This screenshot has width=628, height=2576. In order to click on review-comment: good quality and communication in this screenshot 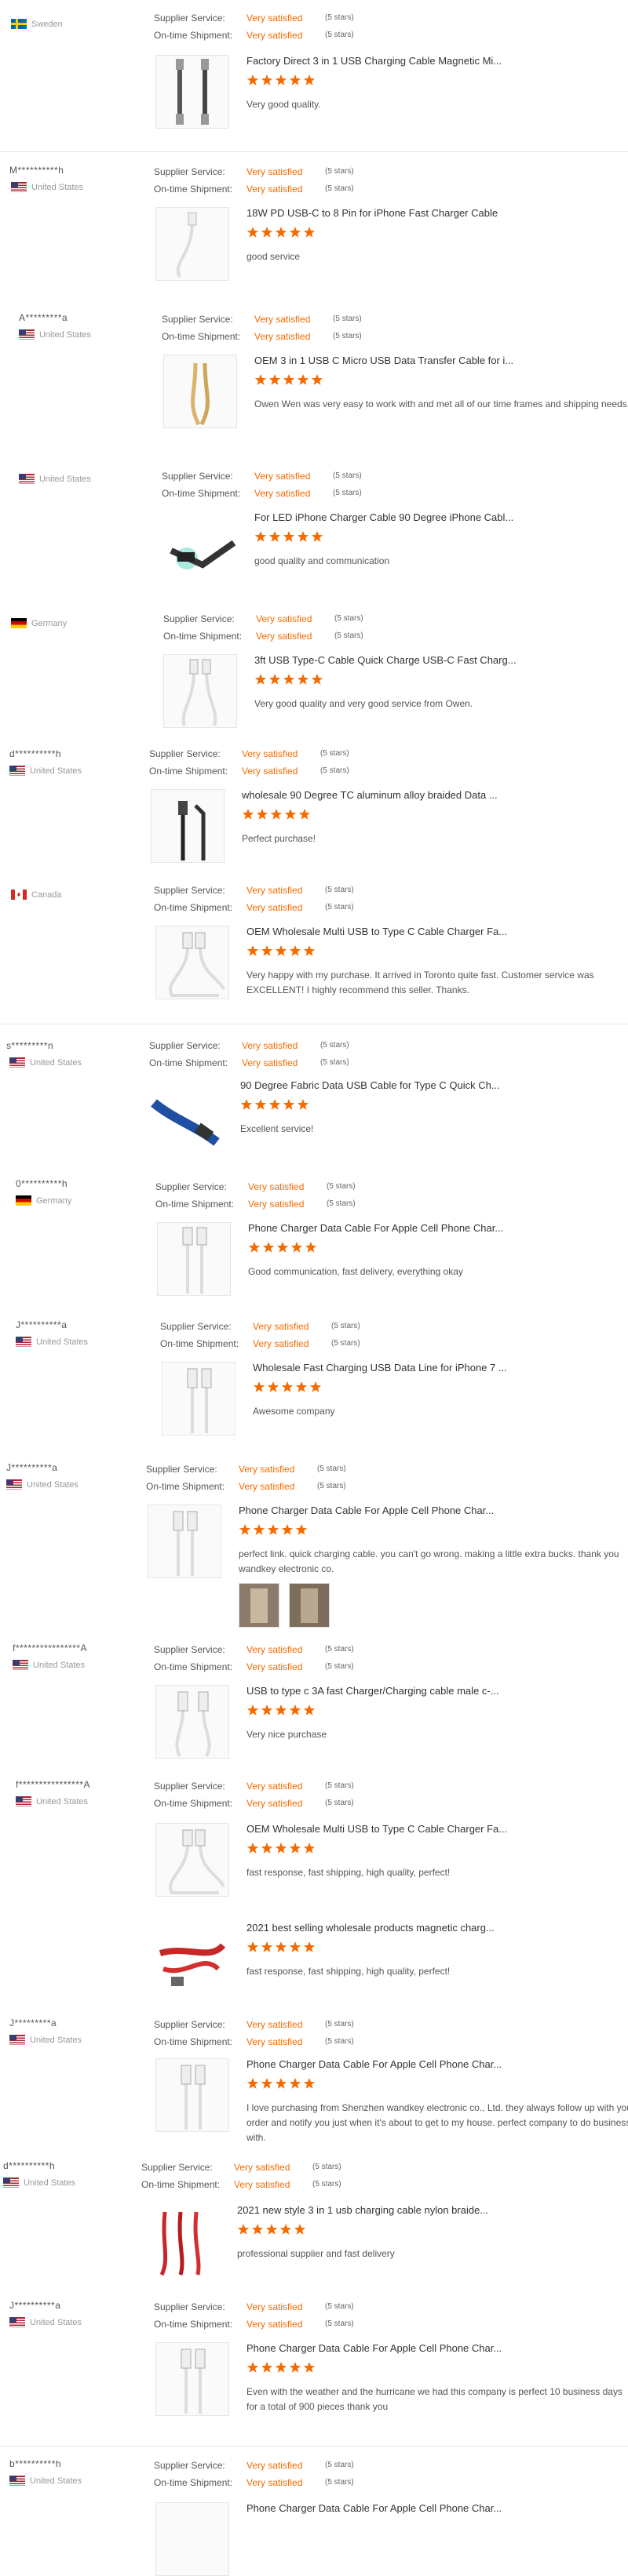, I will do `click(322, 560)`.